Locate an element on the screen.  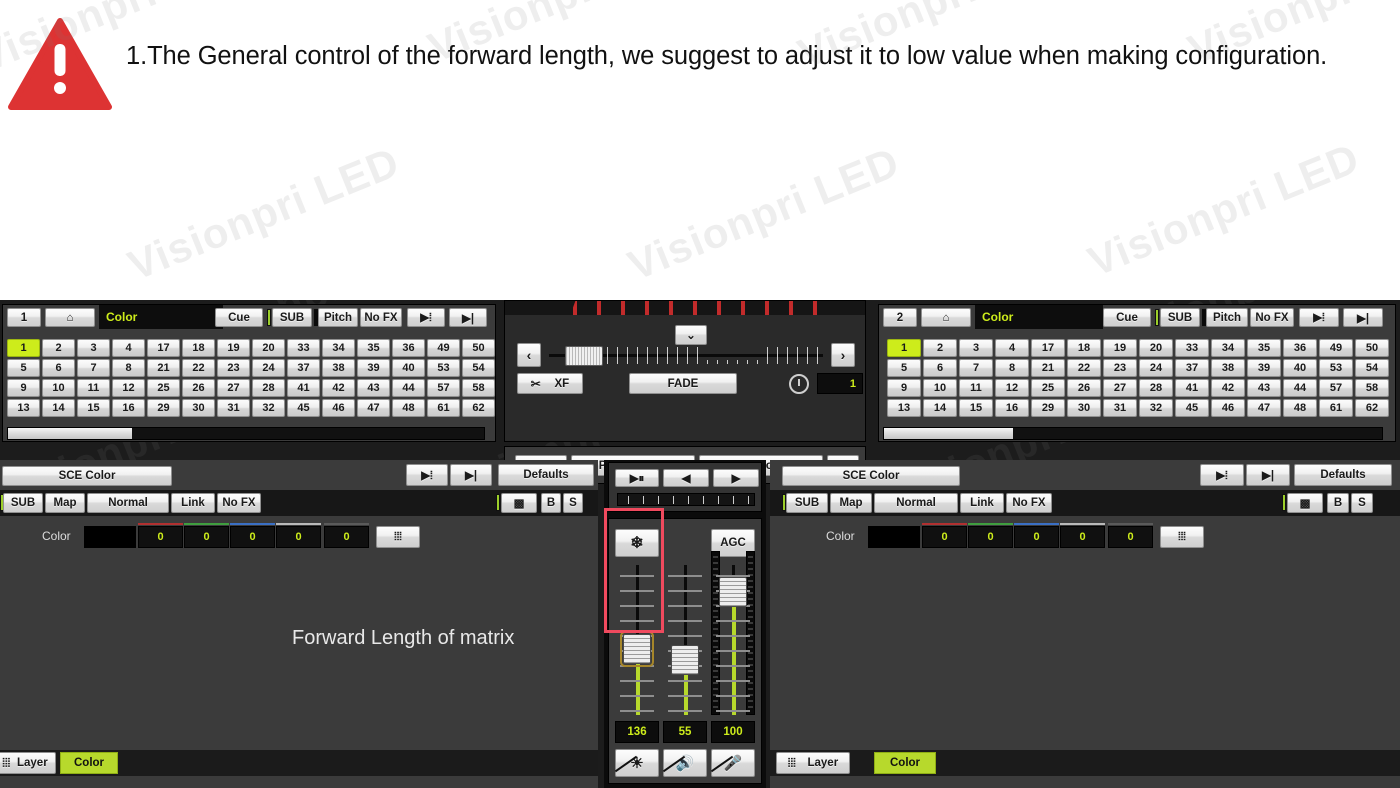
sub-button: SUB is located at coordinates (292, 317).